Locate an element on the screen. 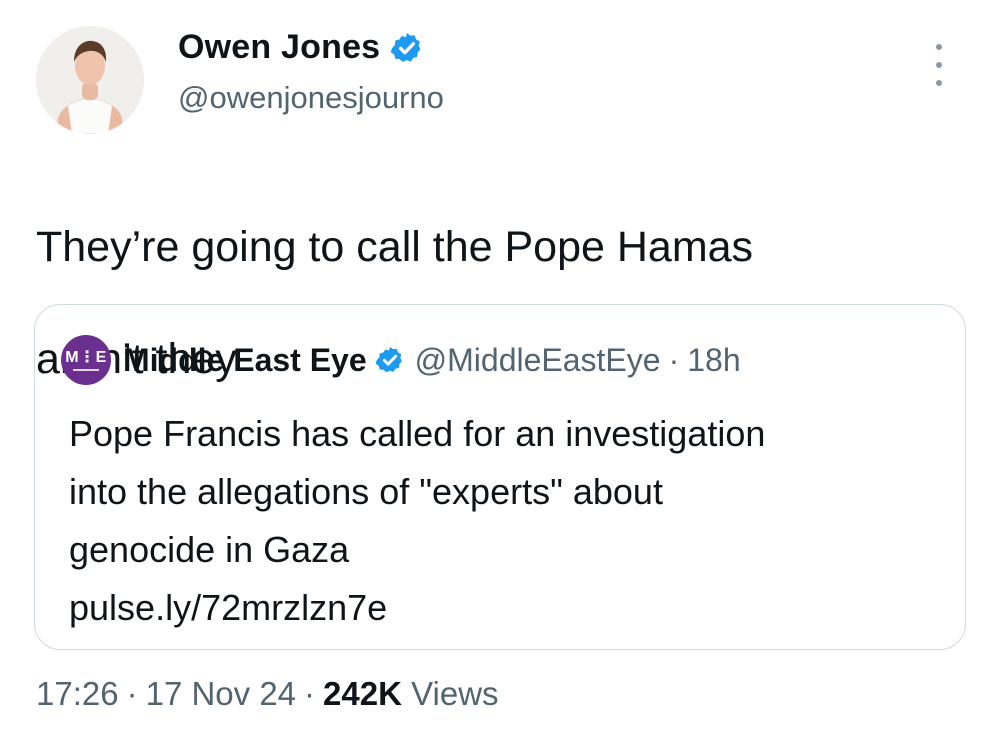 This screenshot has height=737, width=1000. tweet-time: 17:26 is located at coordinates (77, 693).